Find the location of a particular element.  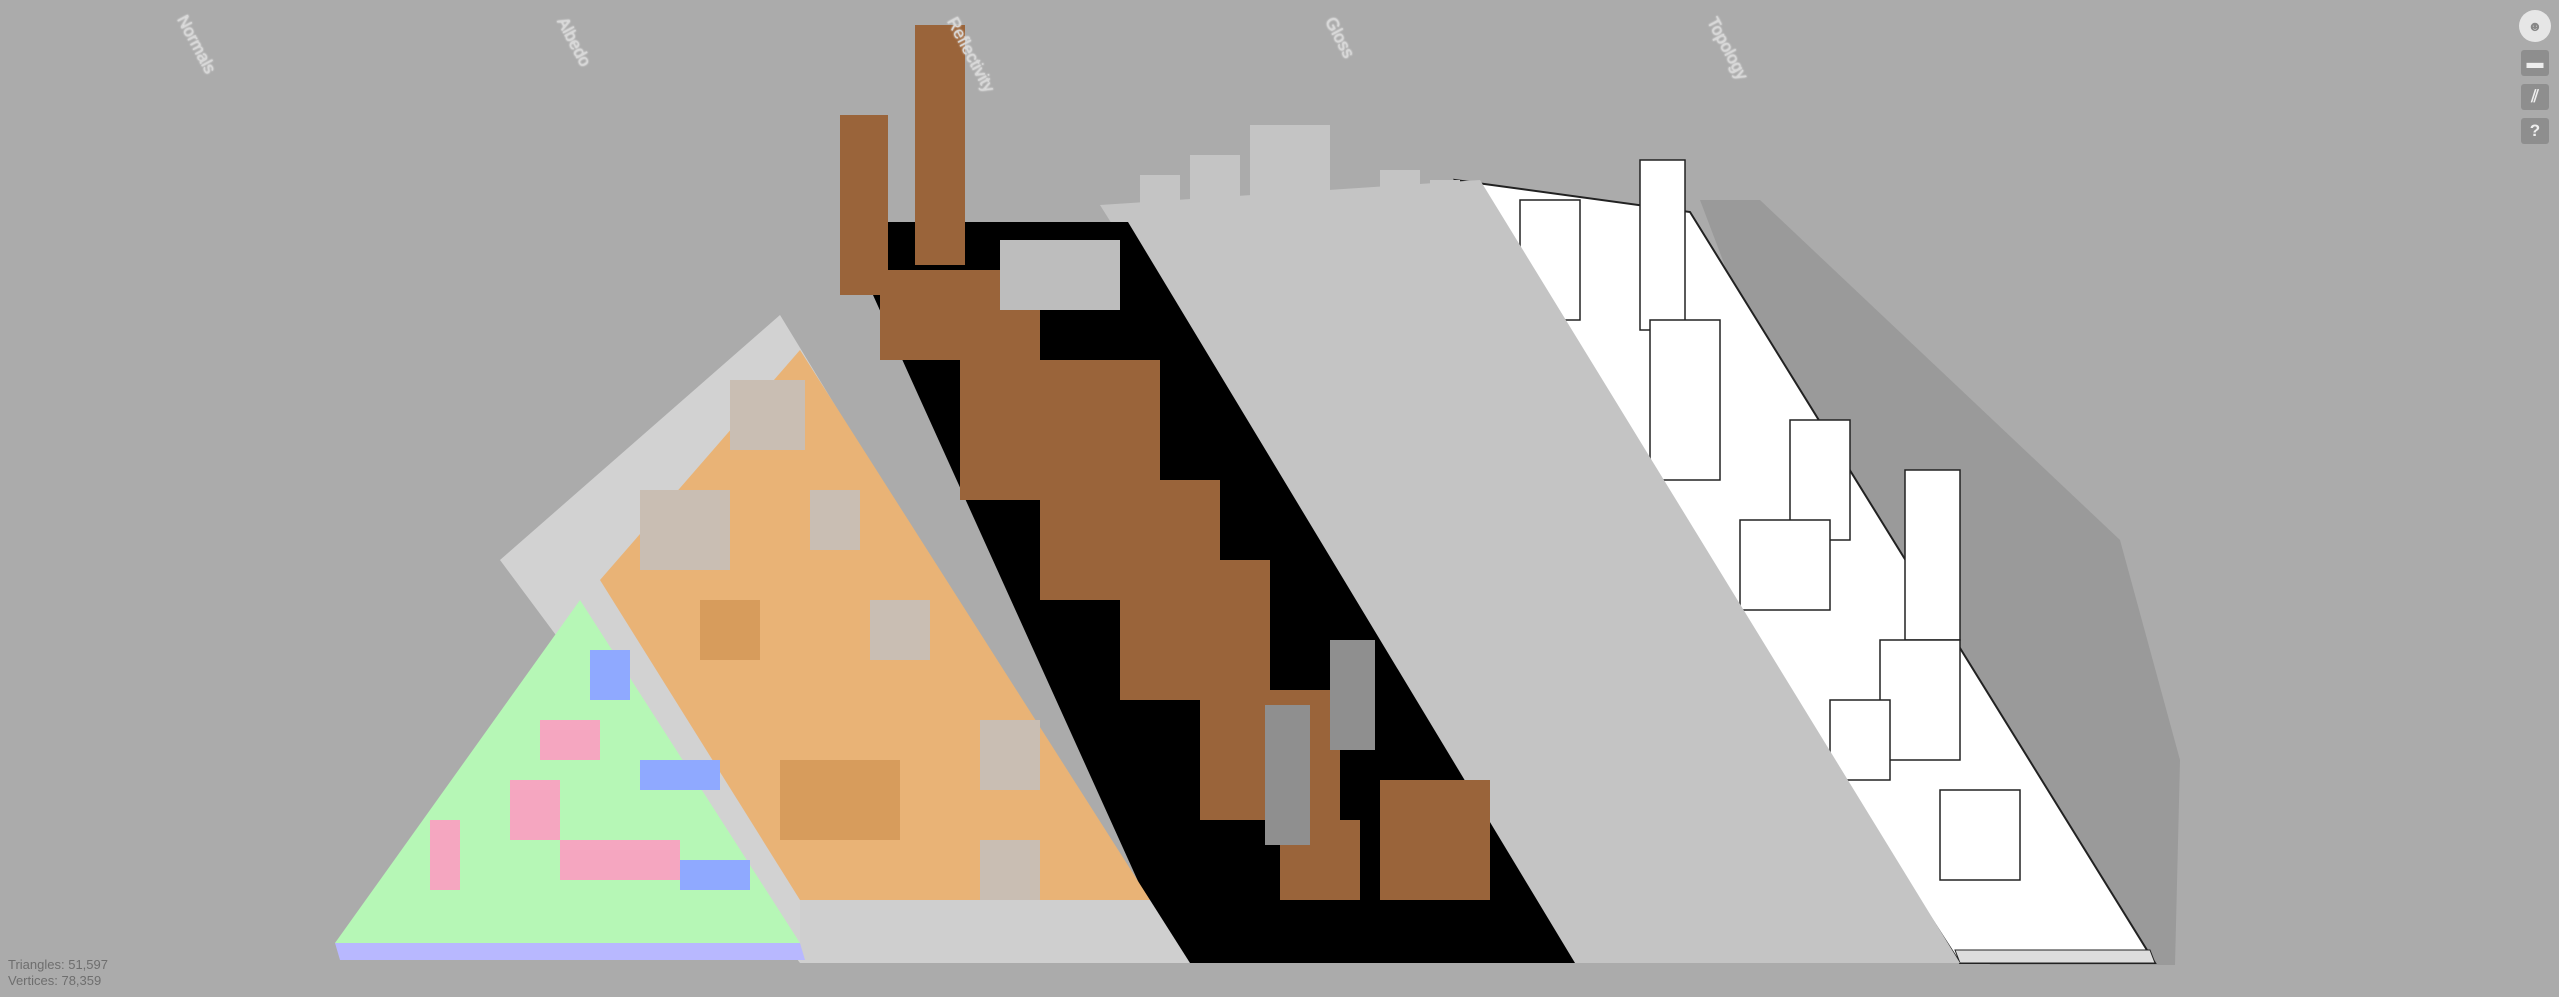

avatar-icon: ☻ is located at coordinates (2535, 26).